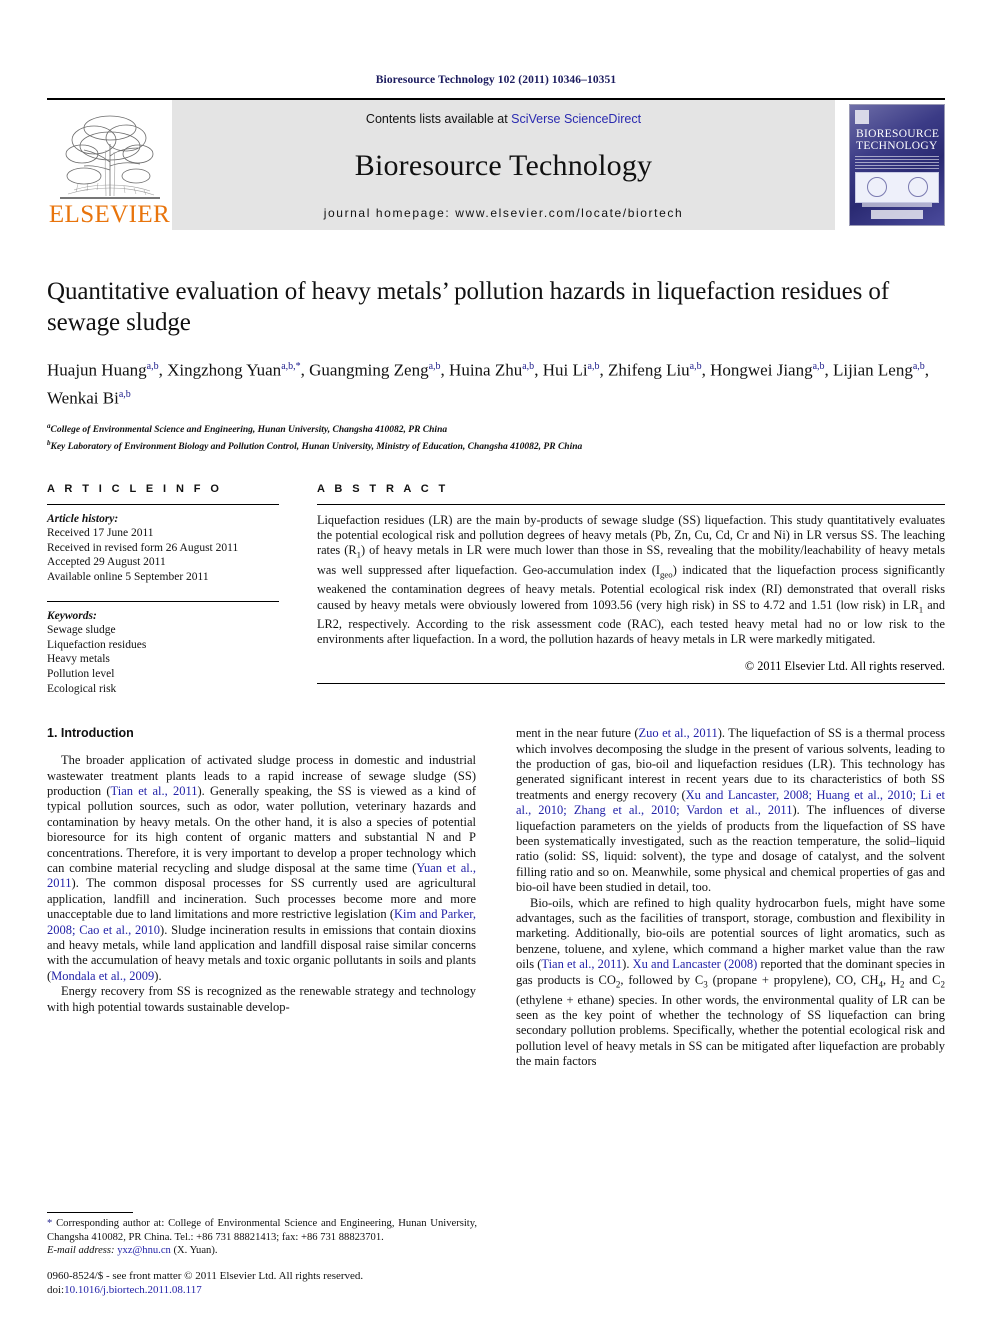 Image resolution: width=992 pixels, height=1323 pixels. I want to click on cover-figure-icon, so click(897, 187).